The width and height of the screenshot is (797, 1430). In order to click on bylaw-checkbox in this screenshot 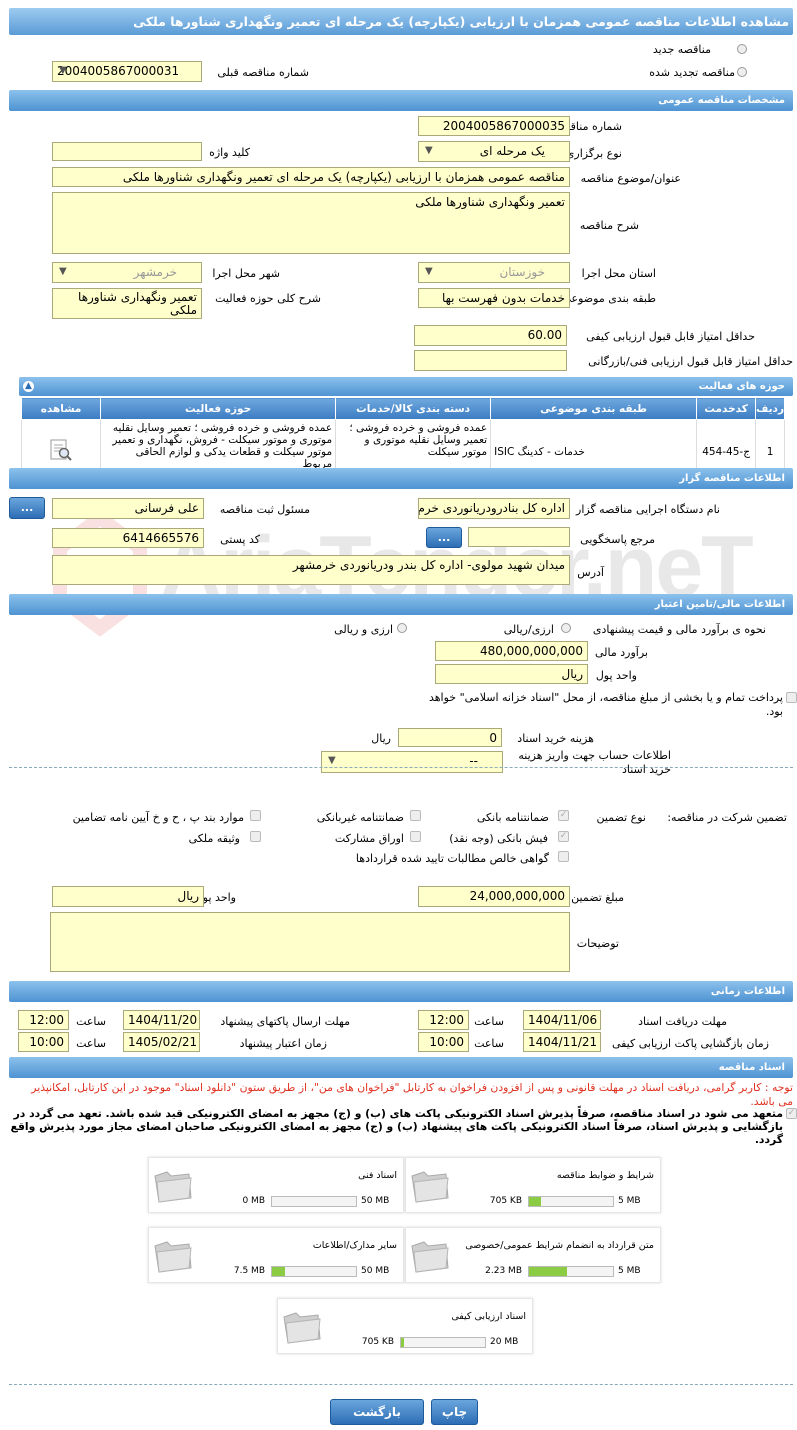, I will do `click(255, 815)`.